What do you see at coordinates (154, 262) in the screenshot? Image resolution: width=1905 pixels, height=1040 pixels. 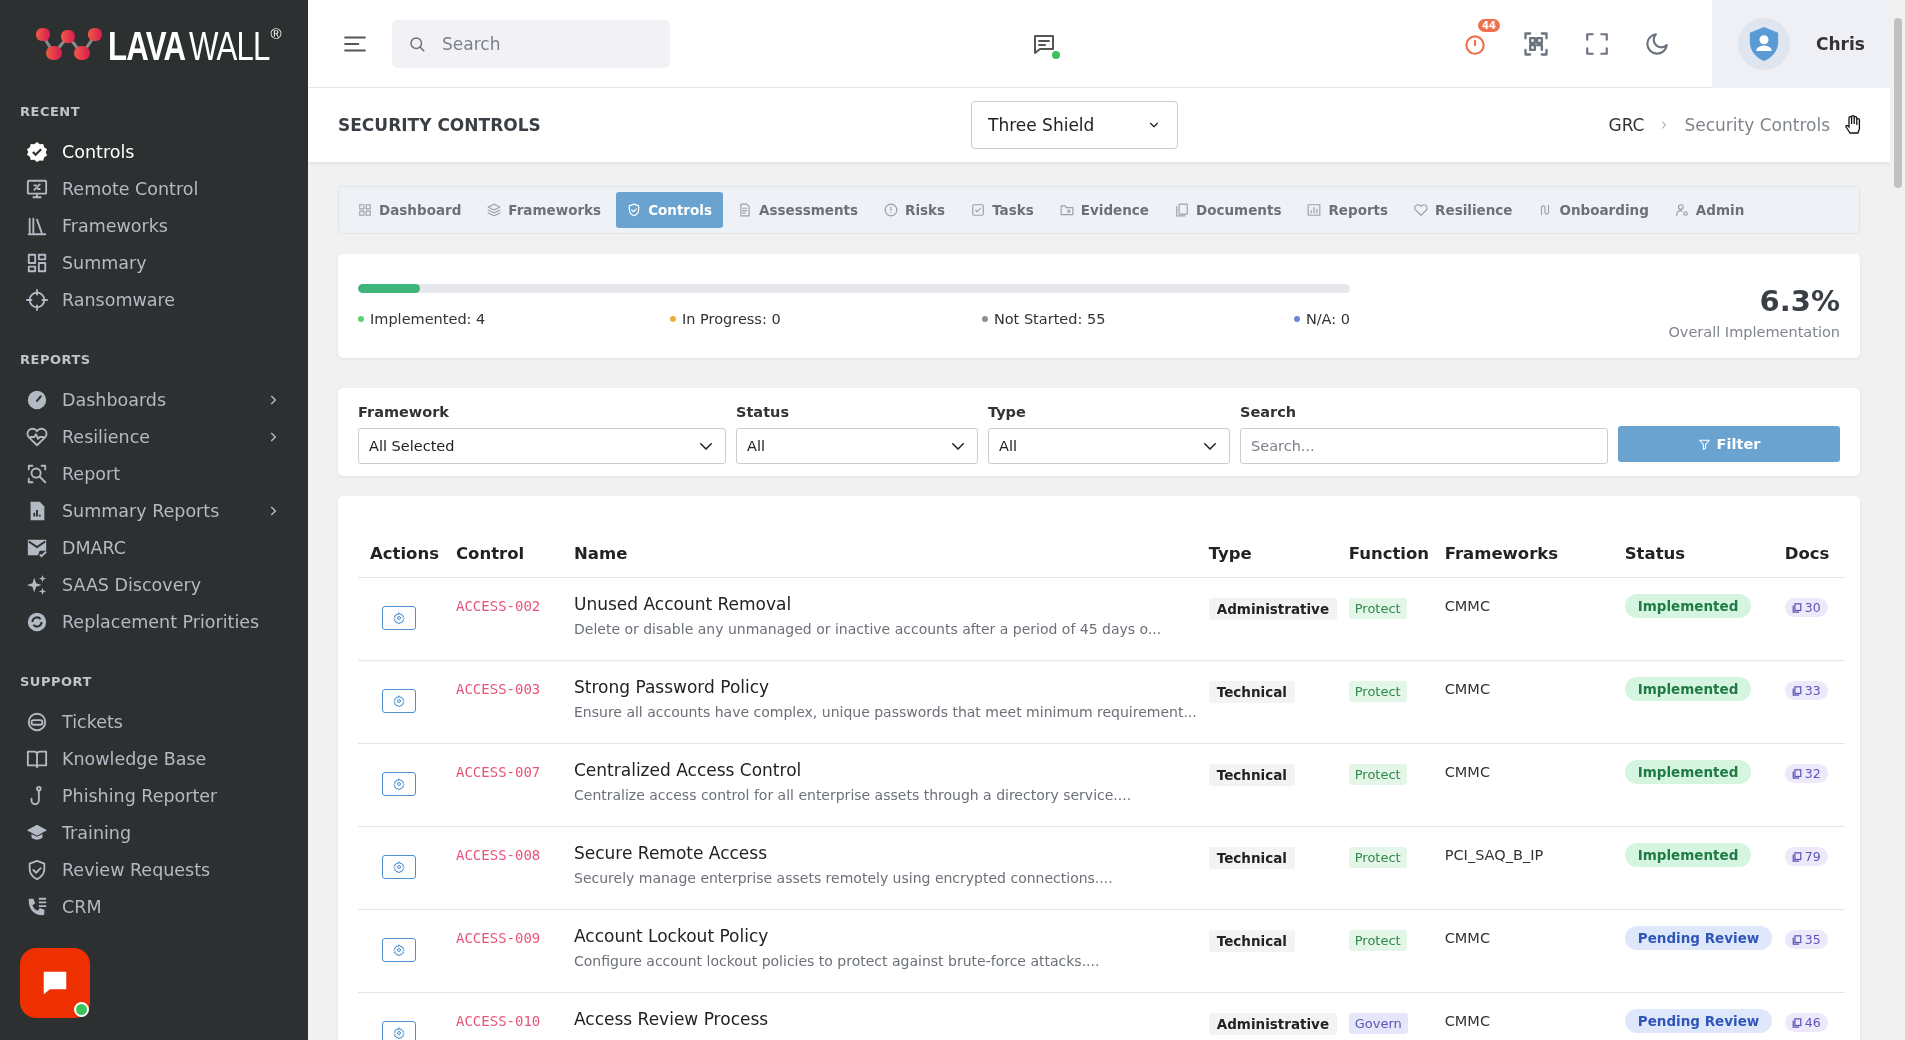 I see `sidebar-item: Summary` at bounding box center [154, 262].